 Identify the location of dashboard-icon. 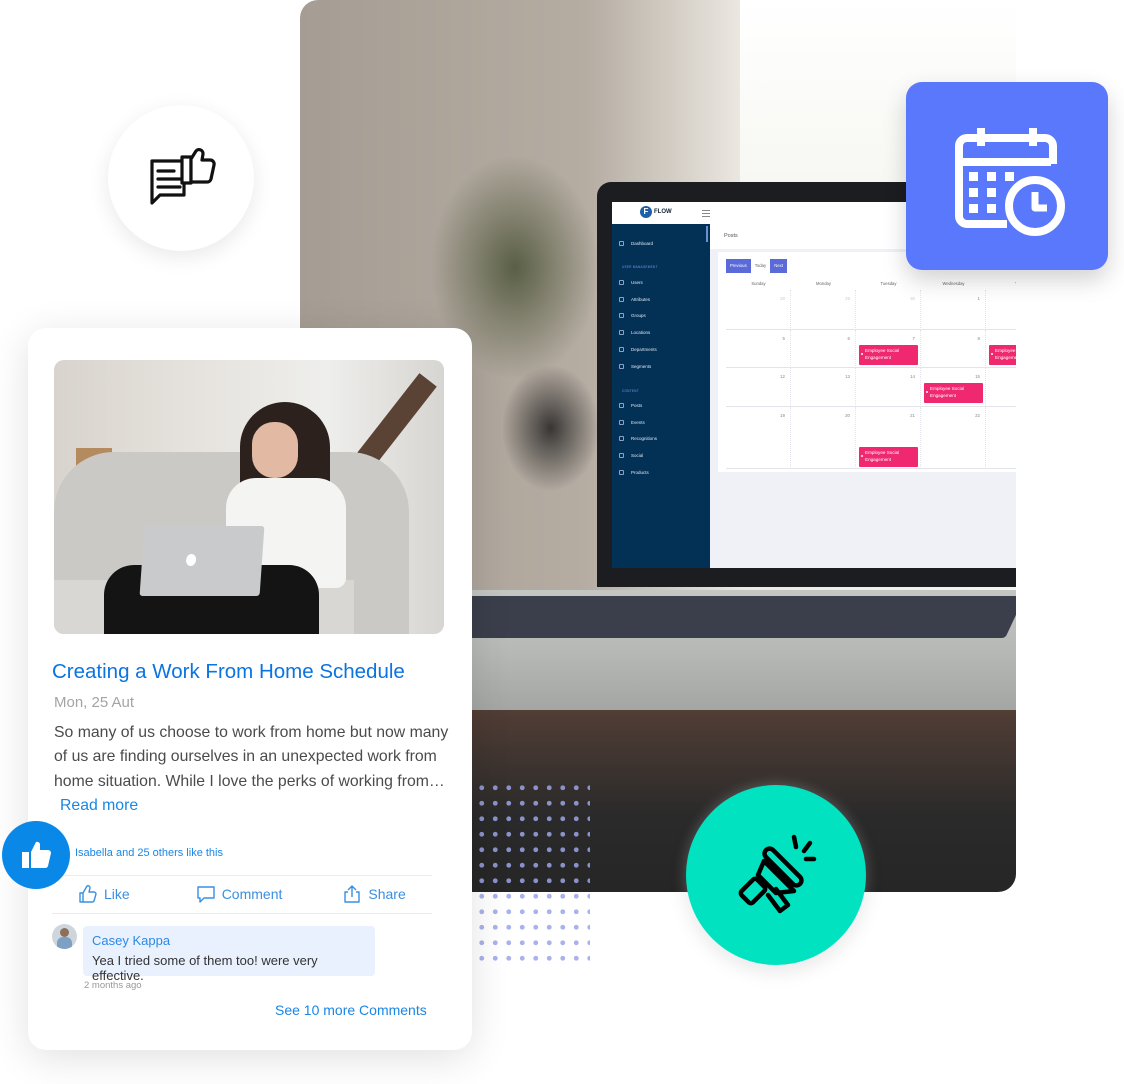
(621, 243).